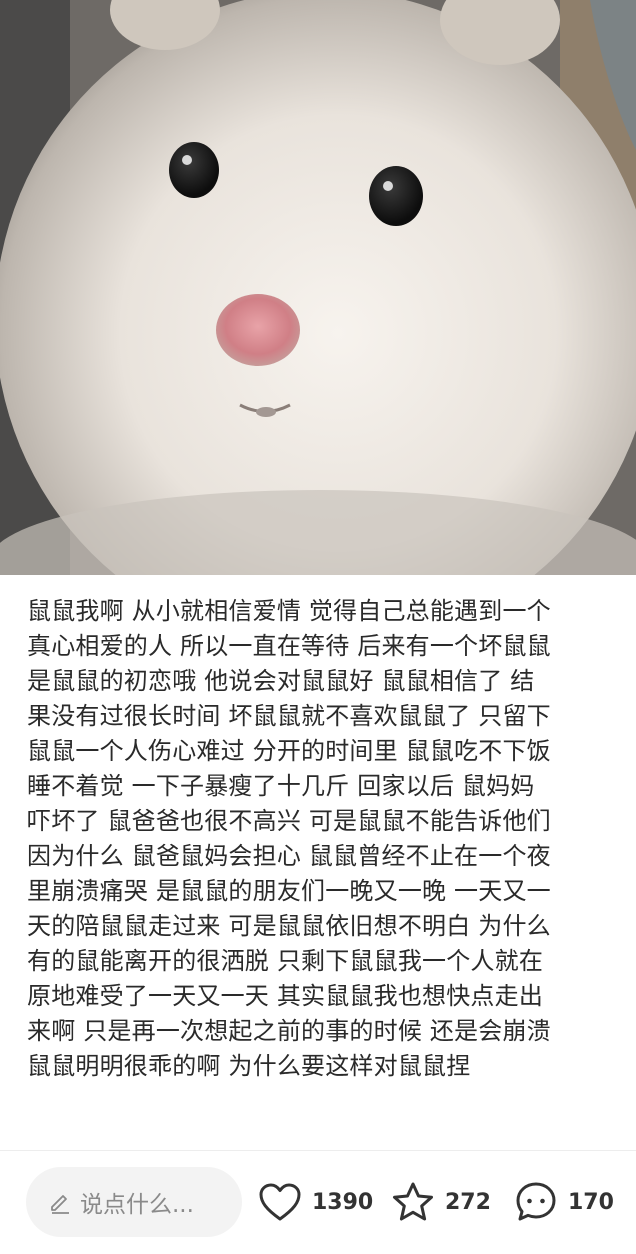  Describe the element at coordinates (285, 961) in the screenshot. I see `post-line: 有的鼠能离开的很洒脱 只剩下鼠鼠我一个人就在` at that location.